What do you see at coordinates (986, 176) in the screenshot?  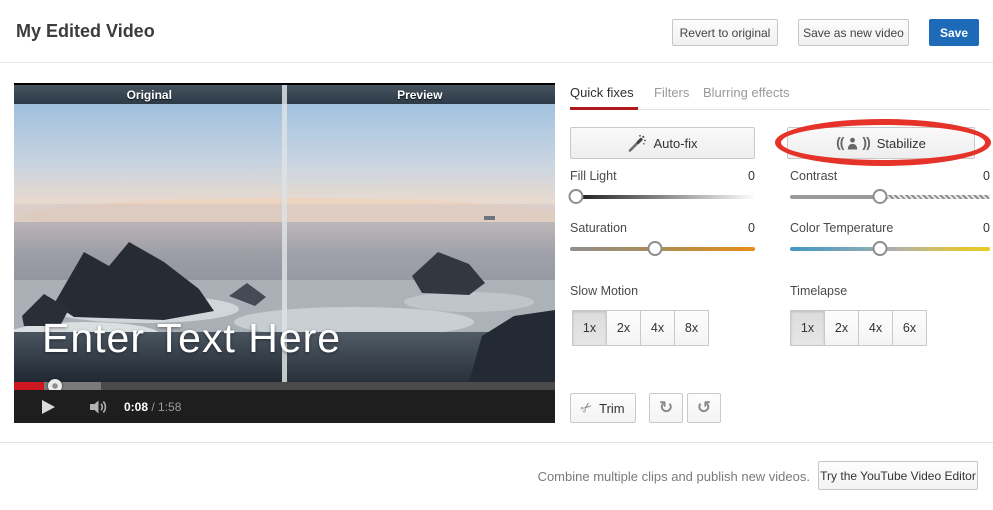 I see `contrast-value: 0` at bounding box center [986, 176].